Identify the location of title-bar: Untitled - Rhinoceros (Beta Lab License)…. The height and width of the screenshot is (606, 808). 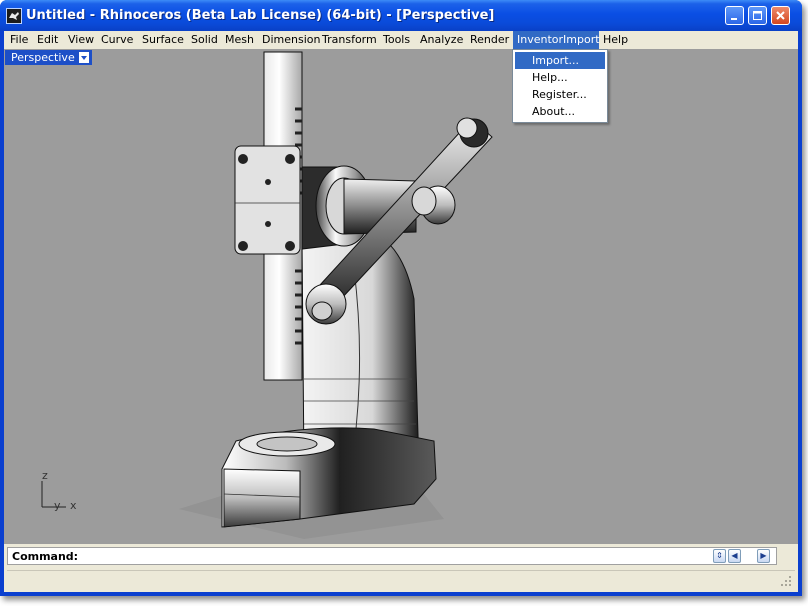
(401, 15).